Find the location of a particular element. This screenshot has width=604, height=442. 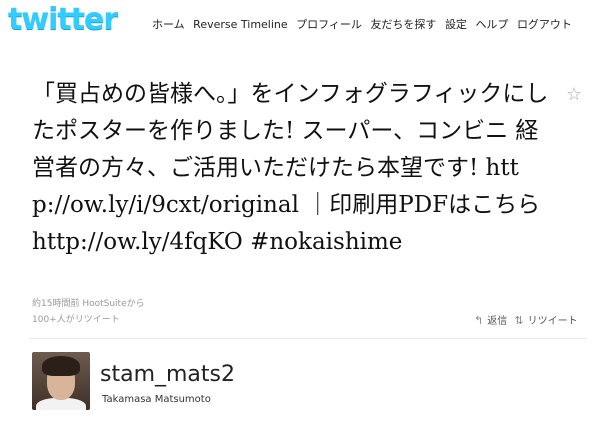

tweet-source-suffix: から is located at coordinates (135, 304).